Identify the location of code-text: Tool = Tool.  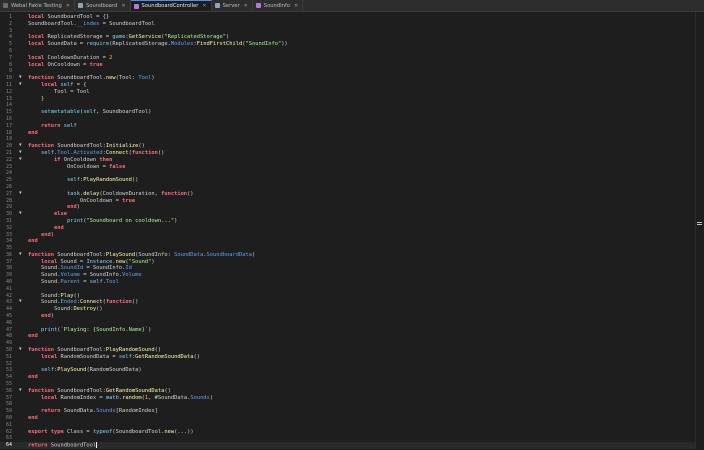
(59, 92).